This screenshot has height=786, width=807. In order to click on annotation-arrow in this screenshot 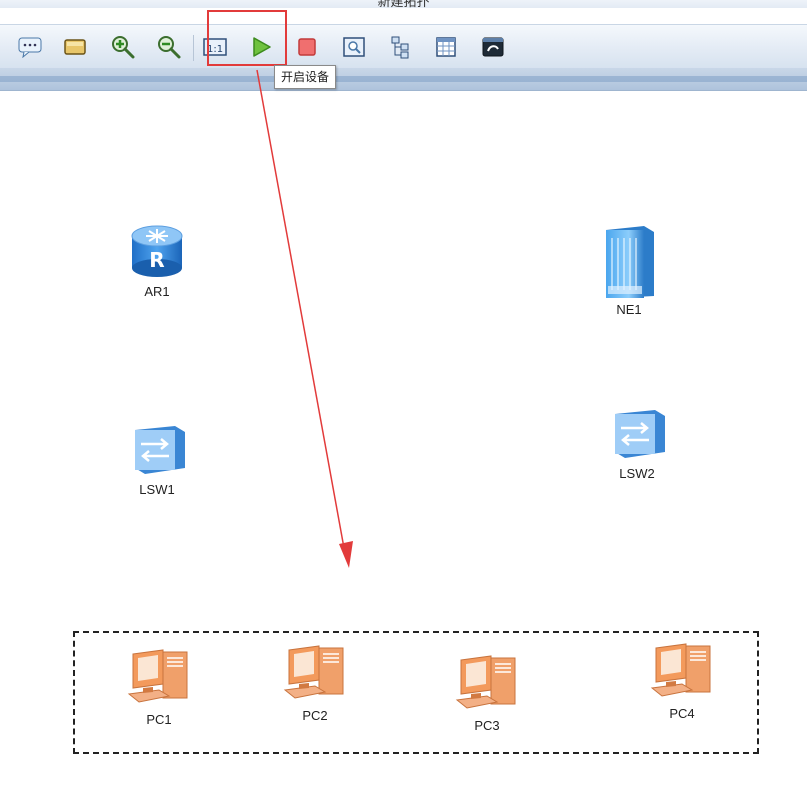, I will do `click(304, 318)`.